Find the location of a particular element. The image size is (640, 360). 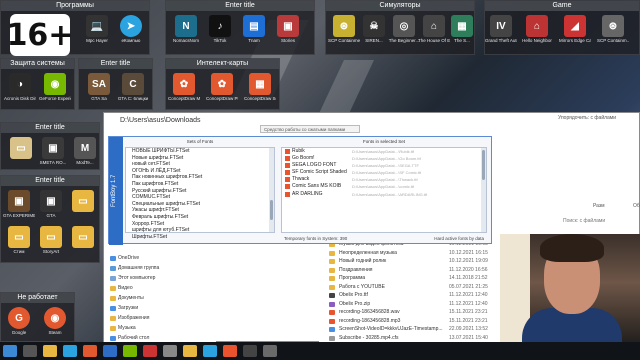

font-set-item: шрифты для ютуб.FTSet is located at coordinates (200, 230).